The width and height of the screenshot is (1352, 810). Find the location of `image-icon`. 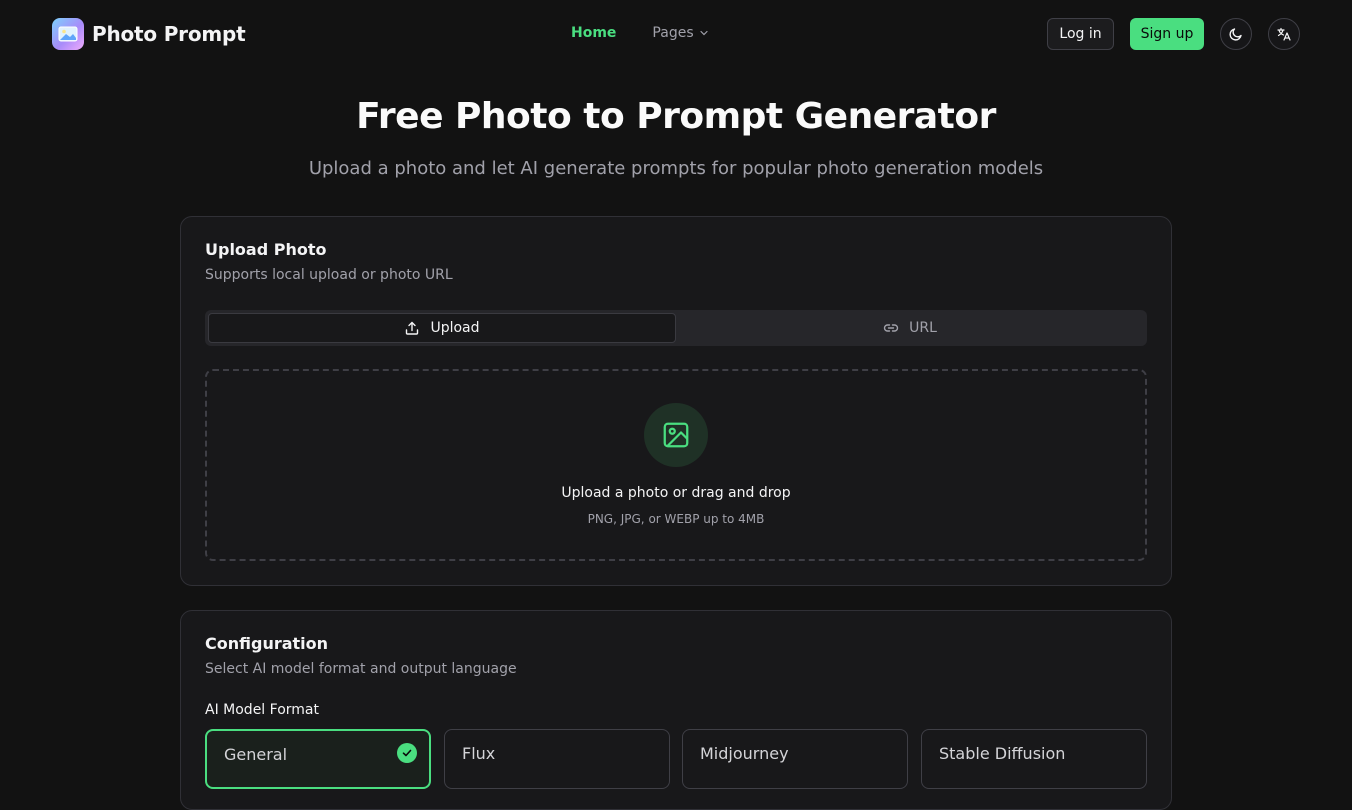

image-icon is located at coordinates (676, 435).